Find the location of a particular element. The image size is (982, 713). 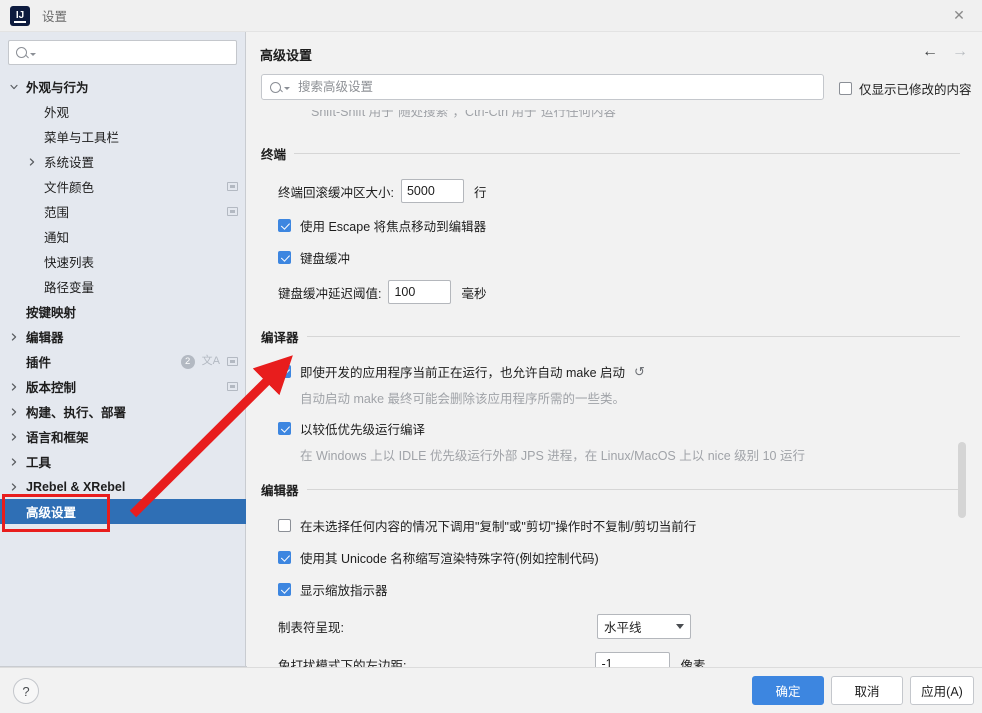

ok-button: 确定 is located at coordinates (788, 690).